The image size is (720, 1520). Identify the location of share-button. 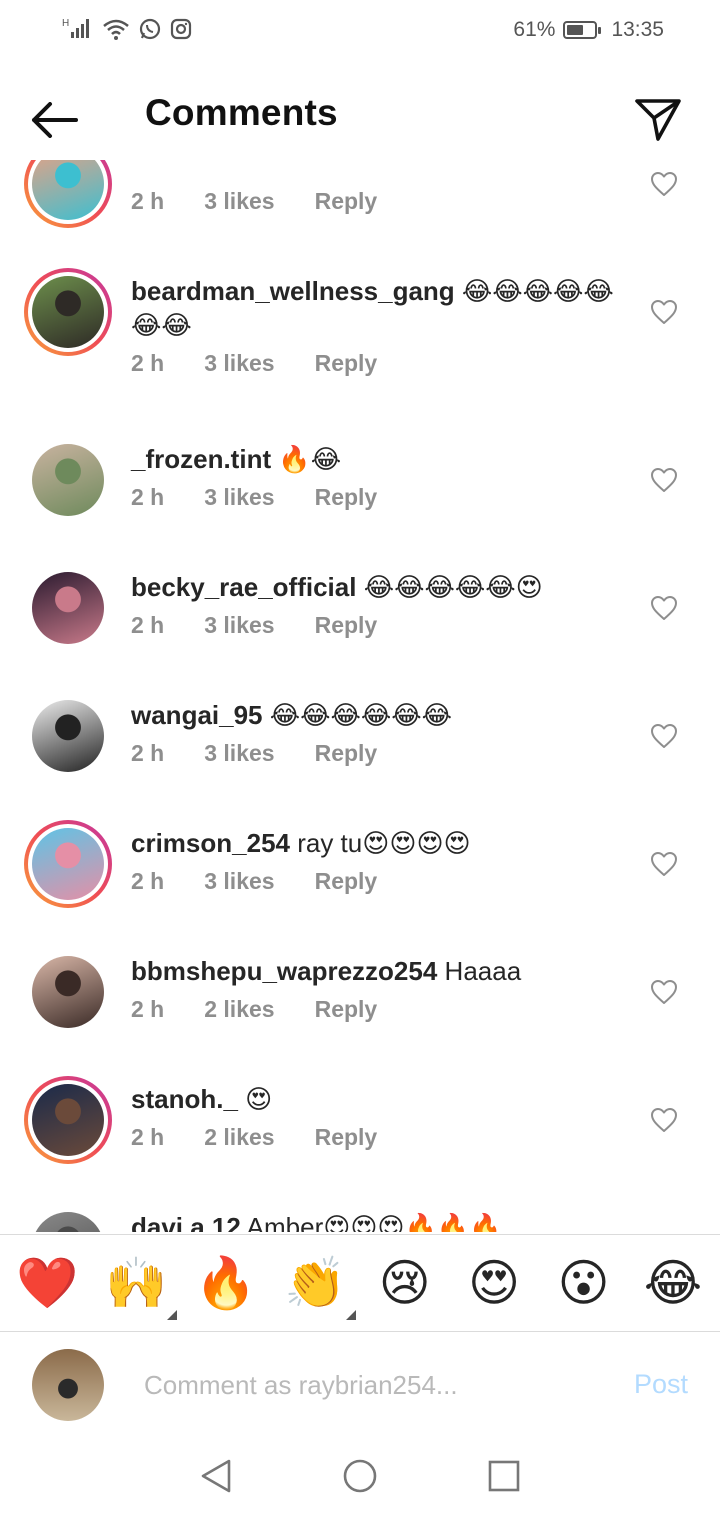
(658, 120).